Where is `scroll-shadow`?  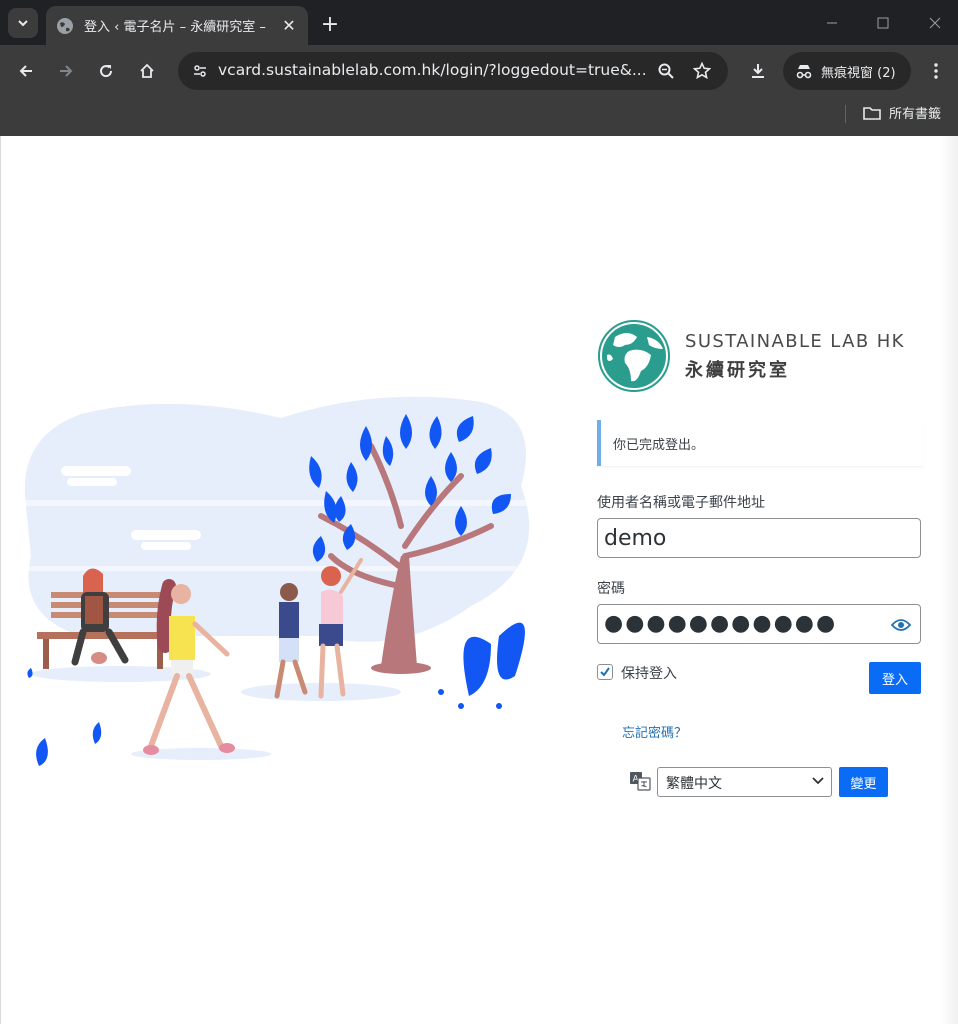 scroll-shadow is located at coordinates (949, 580).